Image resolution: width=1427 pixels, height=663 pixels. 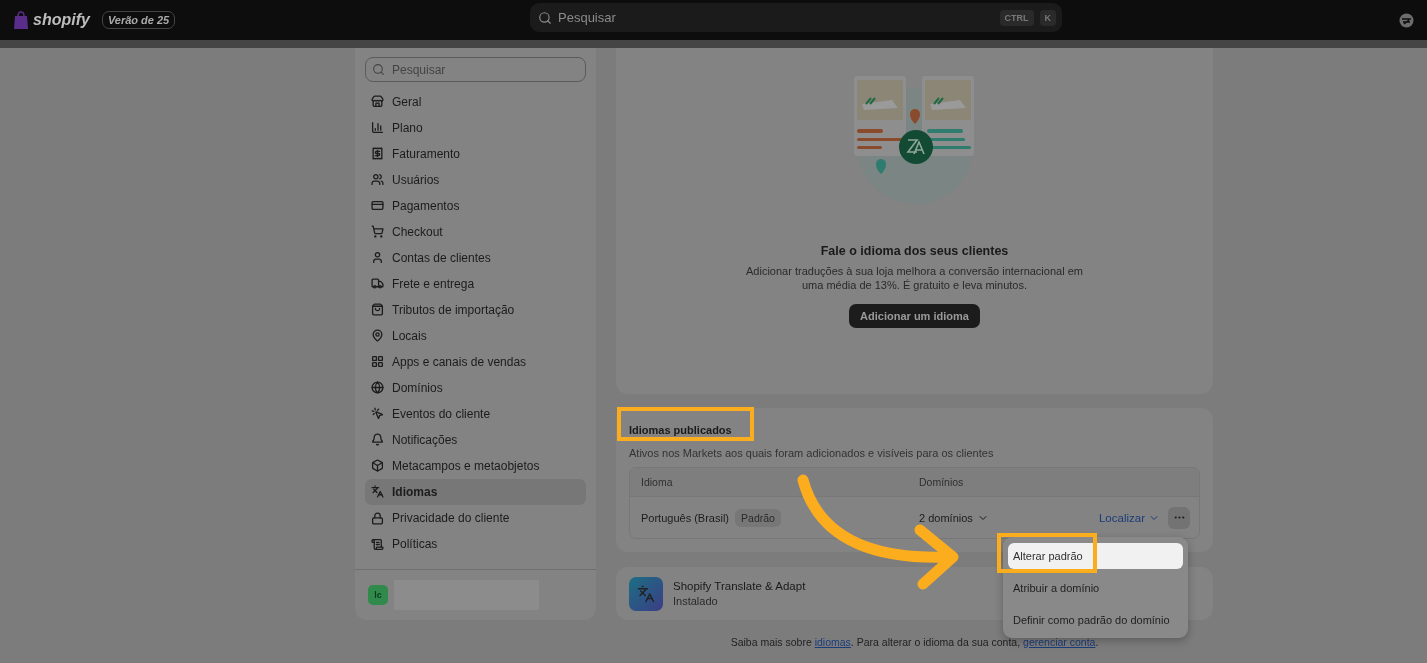 I want to click on localize-link: Localizar, so click(x=1129, y=517).